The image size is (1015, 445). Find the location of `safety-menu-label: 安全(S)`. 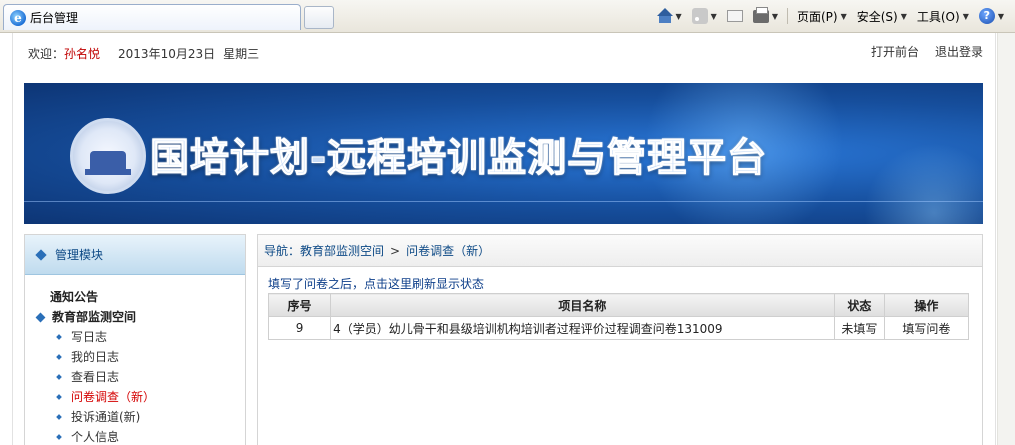

safety-menu-label: 安全(S) is located at coordinates (877, 16).